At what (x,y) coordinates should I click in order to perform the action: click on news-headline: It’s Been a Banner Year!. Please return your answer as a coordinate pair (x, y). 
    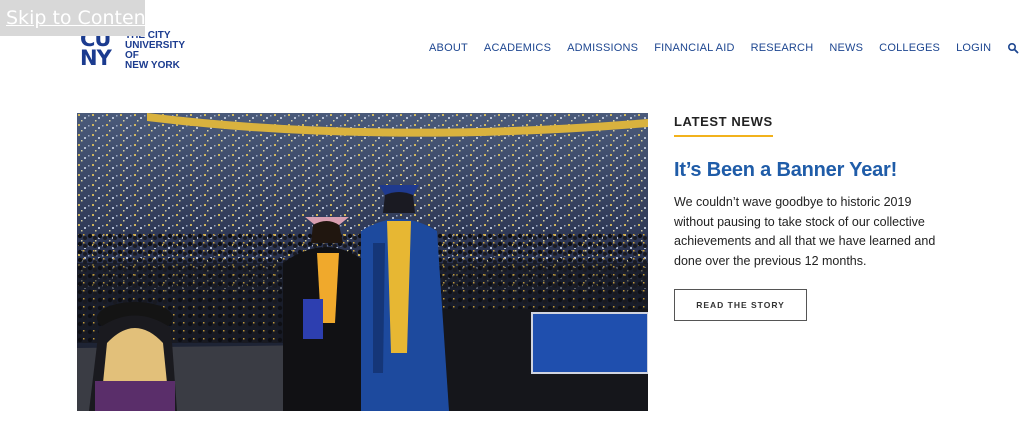
    Looking at the image, I should click on (824, 170).